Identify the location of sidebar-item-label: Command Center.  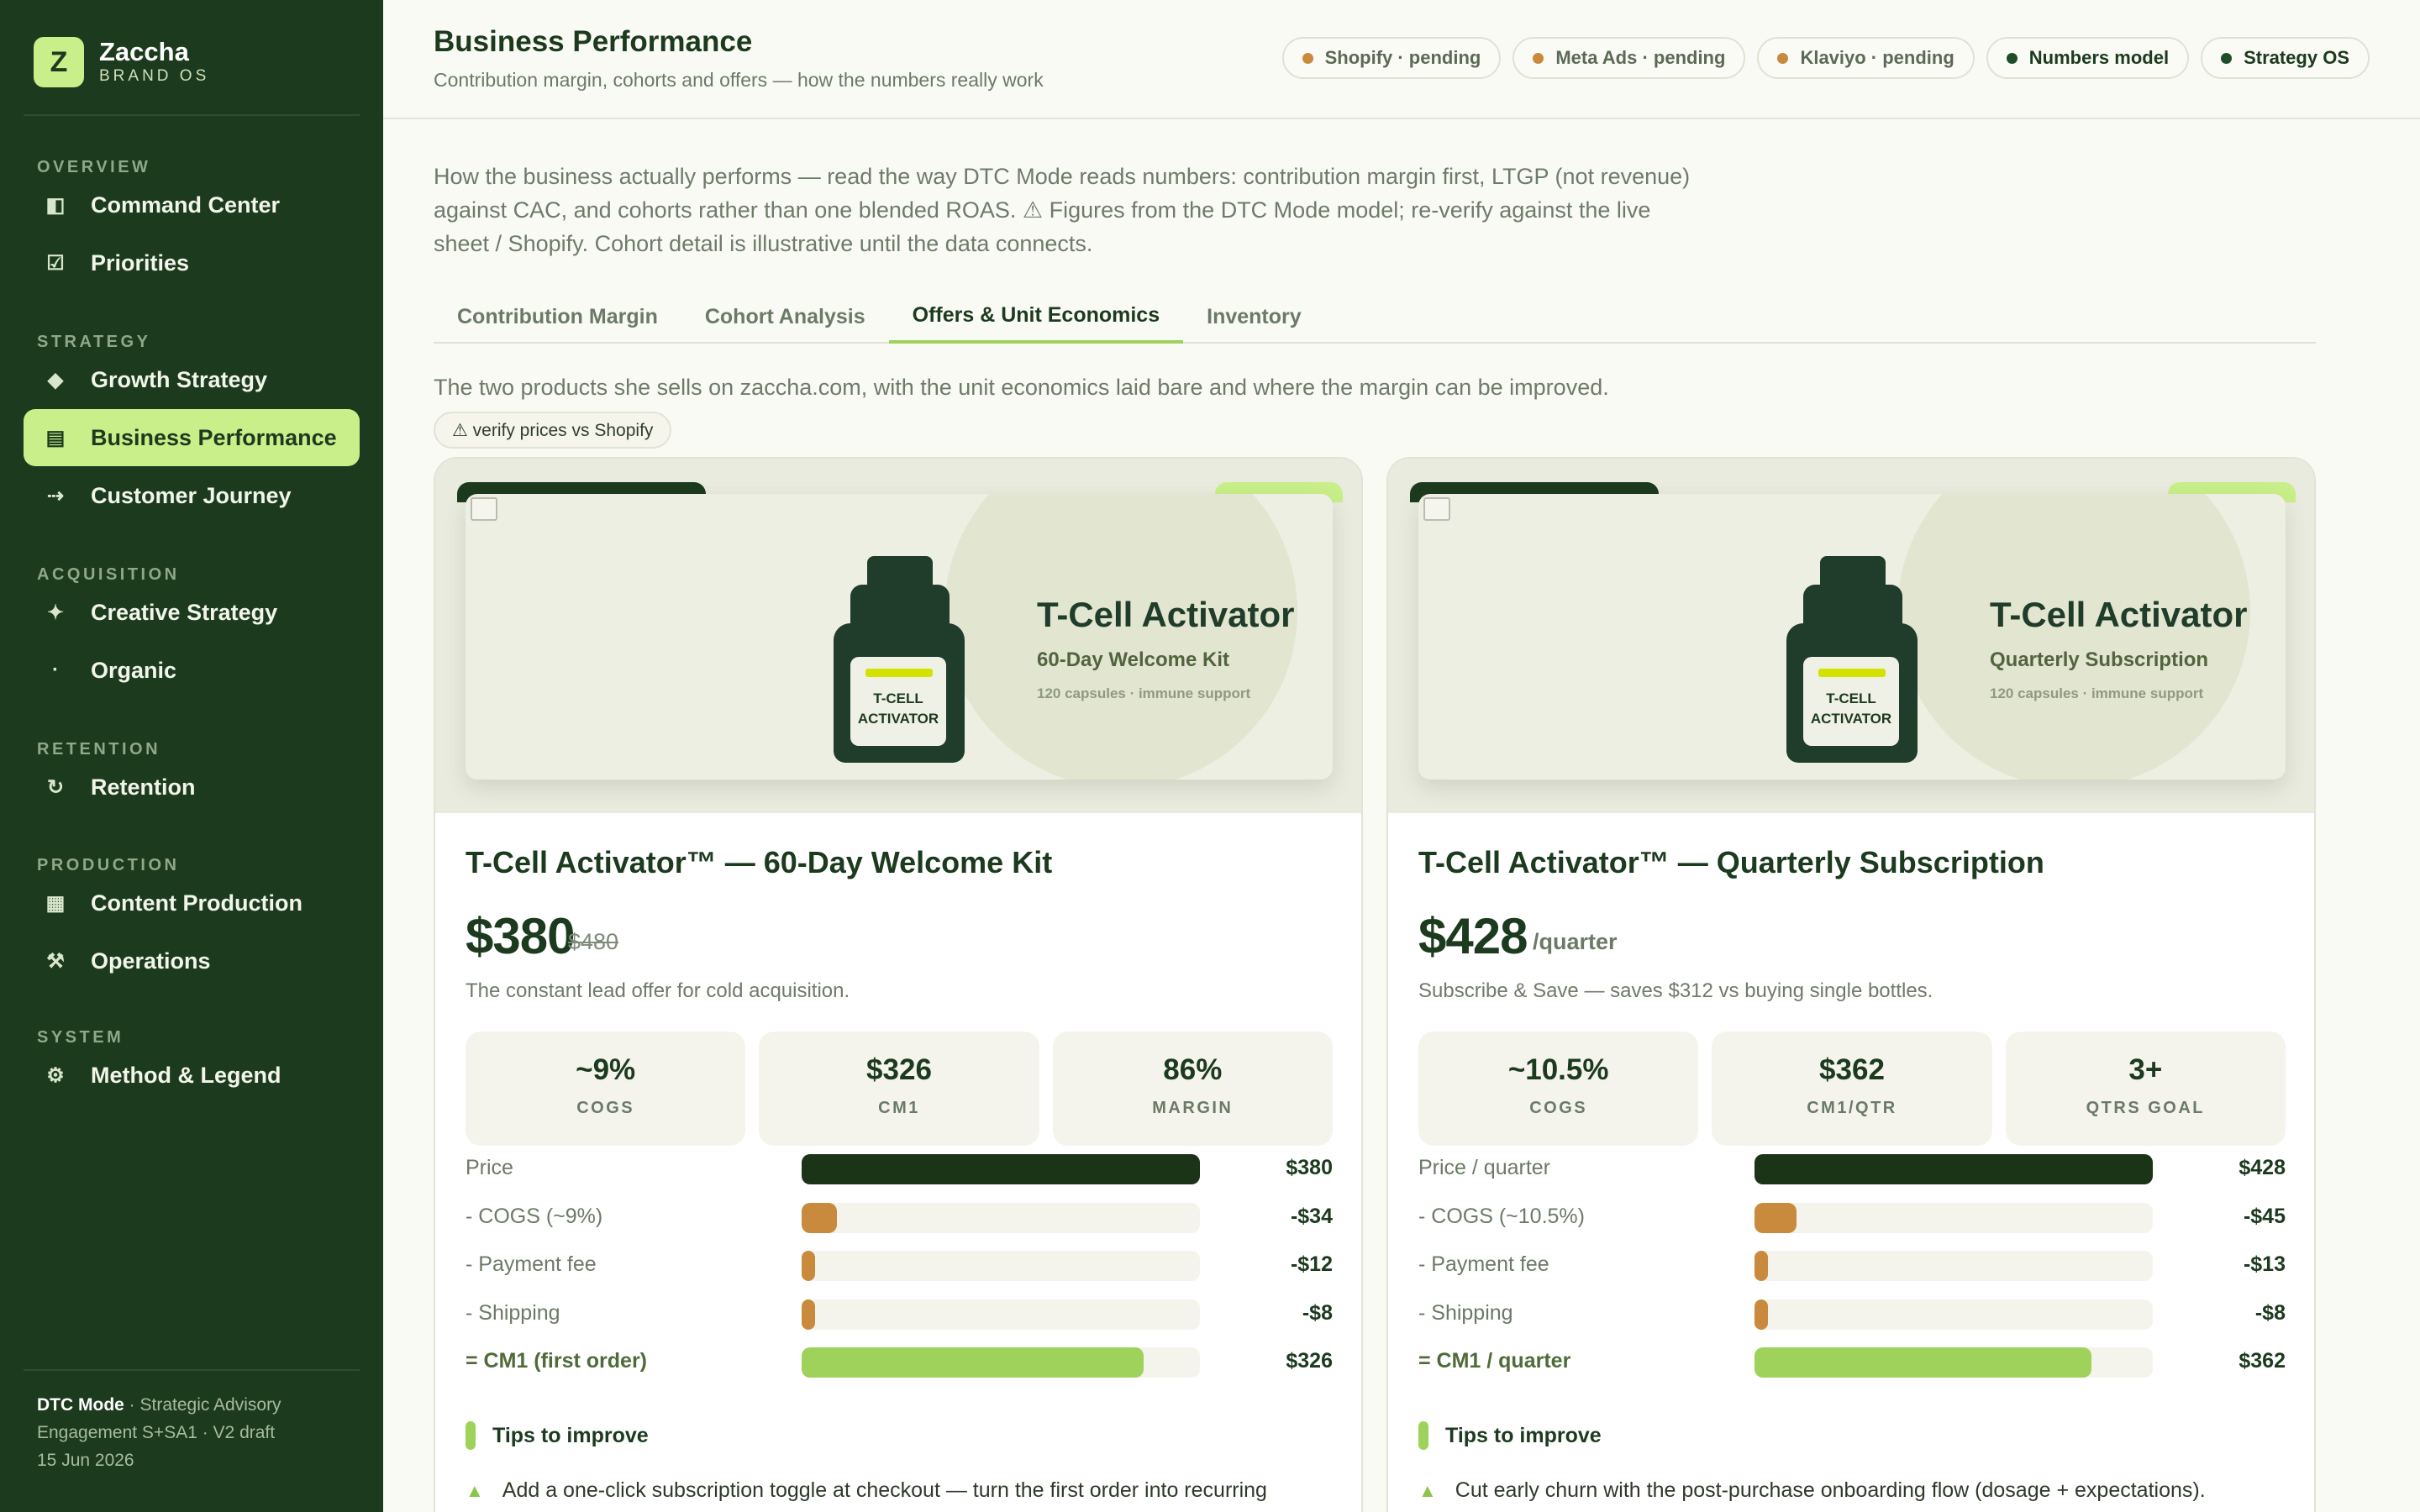
(186, 205).